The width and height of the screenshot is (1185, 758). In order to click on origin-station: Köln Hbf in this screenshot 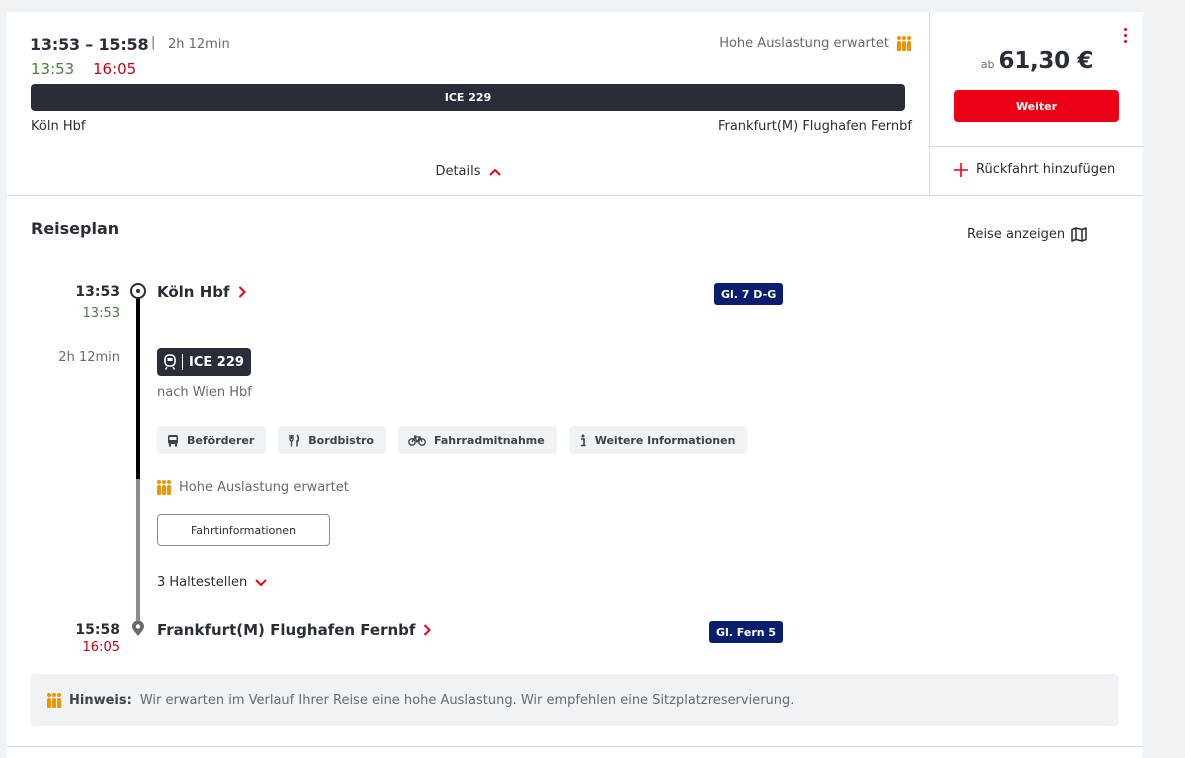, I will do `click(58, 126)`.